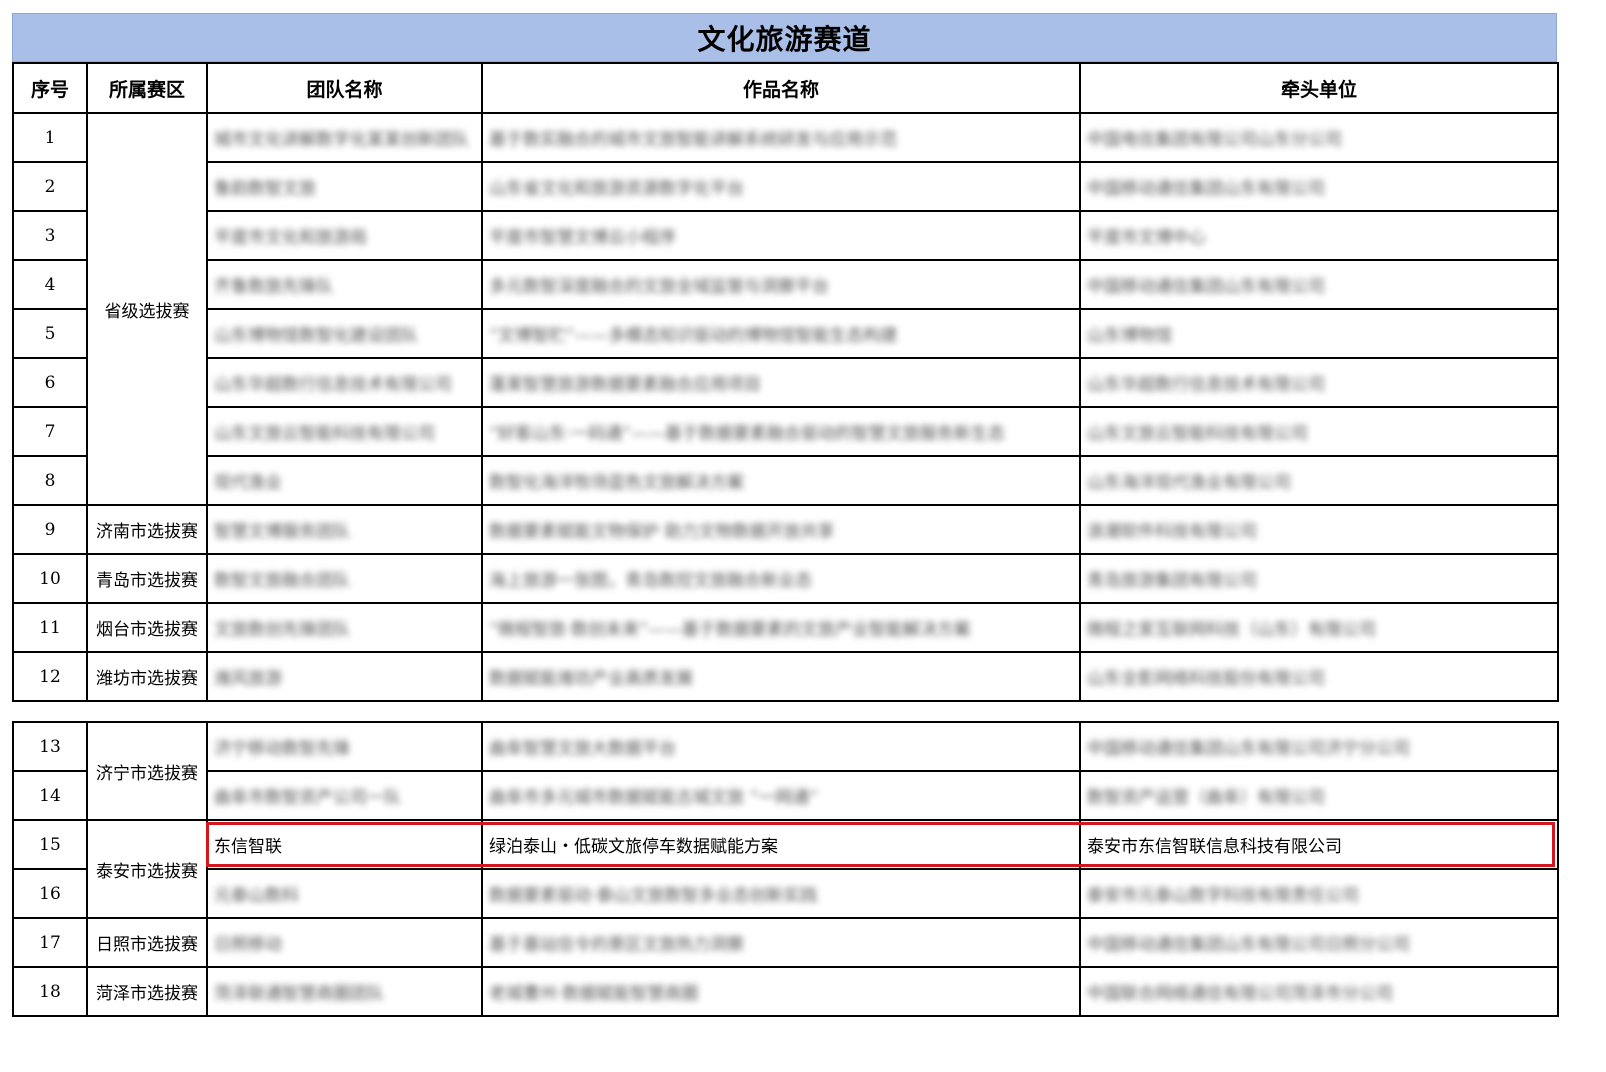  Describe the element at coordinates (1319, 382) in the screenshot. I see `unit-cell: 山东华超数行信息技术有限公司` at that location.